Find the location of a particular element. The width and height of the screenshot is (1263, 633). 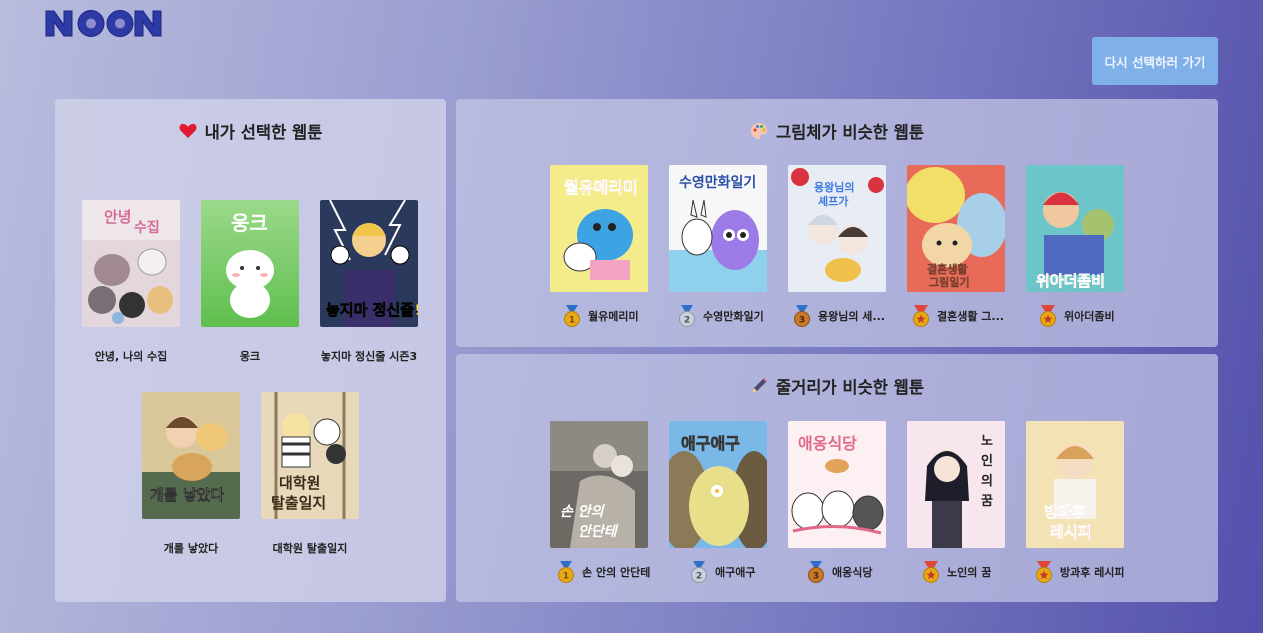

svg-text: 노 is located at coordinates (987, 441).